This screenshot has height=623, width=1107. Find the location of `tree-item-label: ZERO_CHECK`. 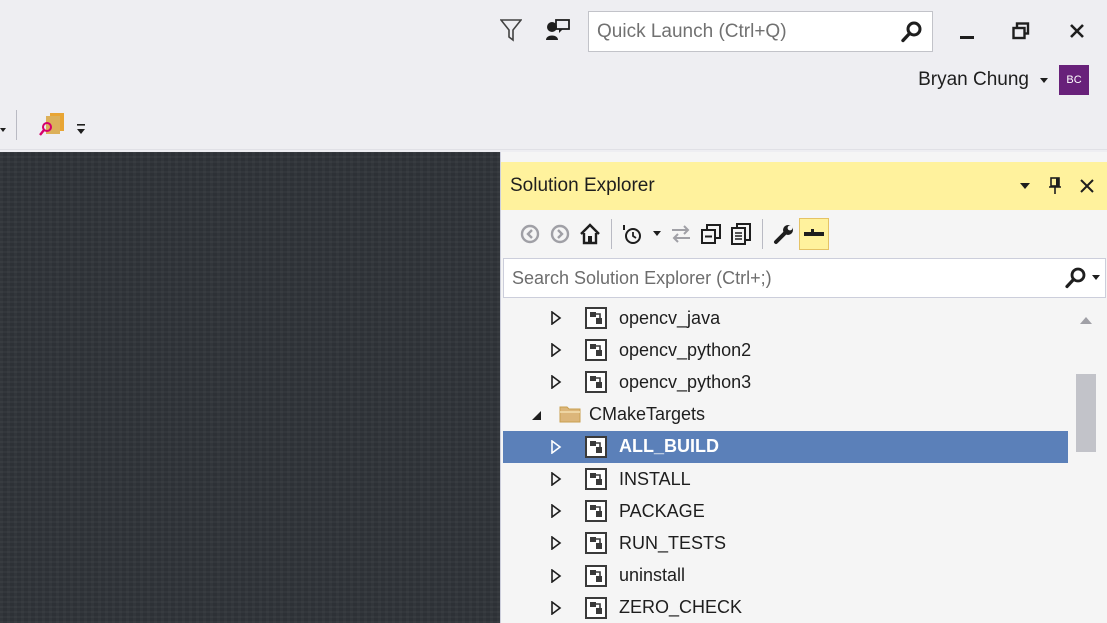

tree-item-label: ZERO_CHECK is located at coordinates (681, 607).